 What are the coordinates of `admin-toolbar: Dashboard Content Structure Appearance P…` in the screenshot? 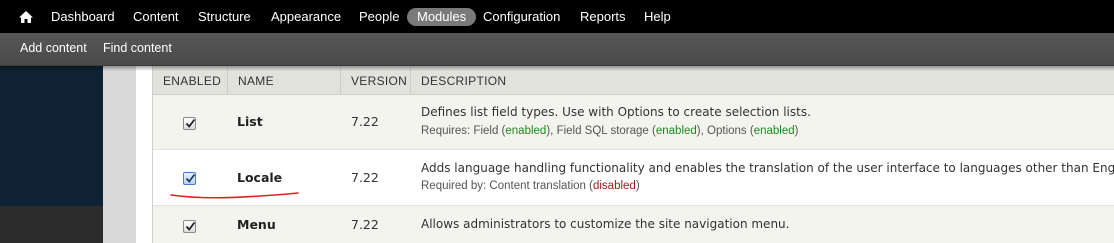 It's located at (557, 16).